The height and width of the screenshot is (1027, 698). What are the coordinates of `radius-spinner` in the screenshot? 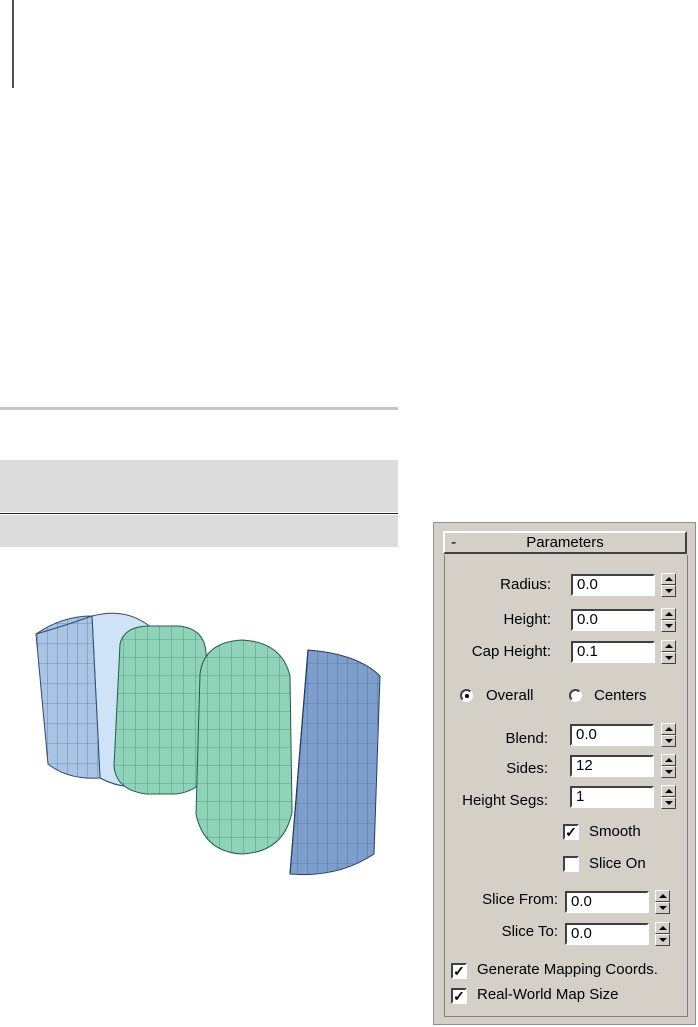 It's located at (668, 585).